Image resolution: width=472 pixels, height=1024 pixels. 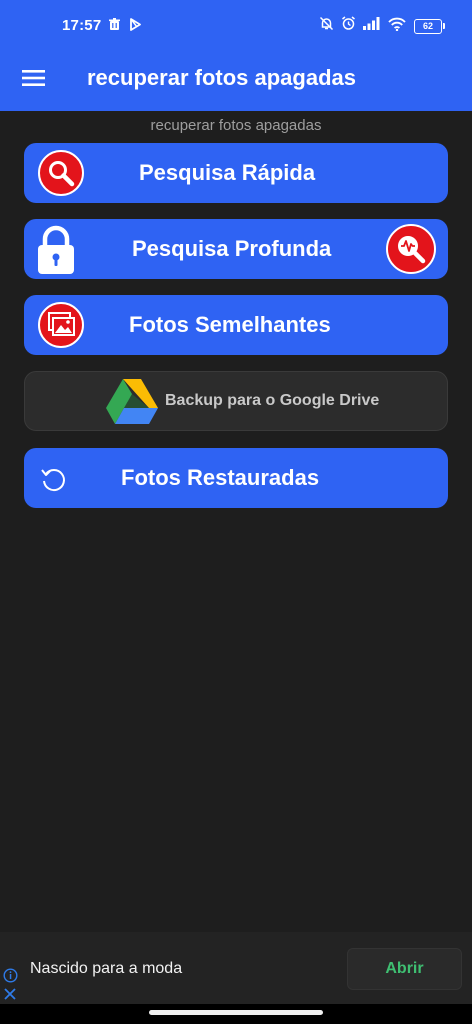 I want to click on menu-button, so click(x=34, y=78).